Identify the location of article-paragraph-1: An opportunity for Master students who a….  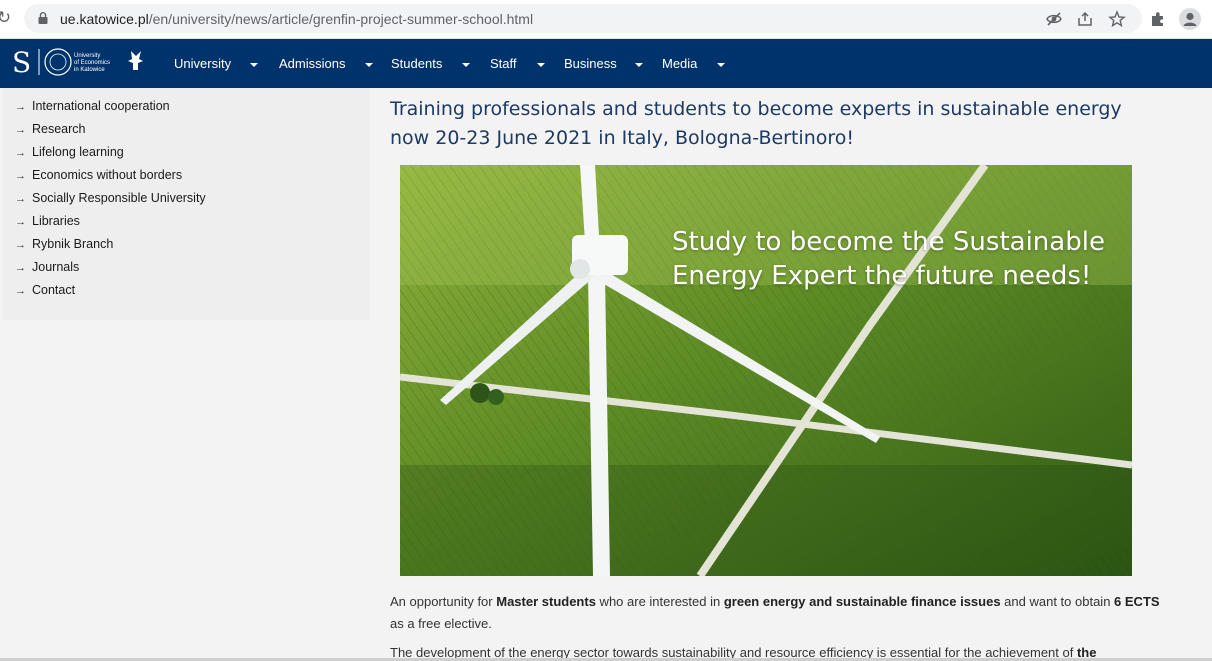
(780, 613).